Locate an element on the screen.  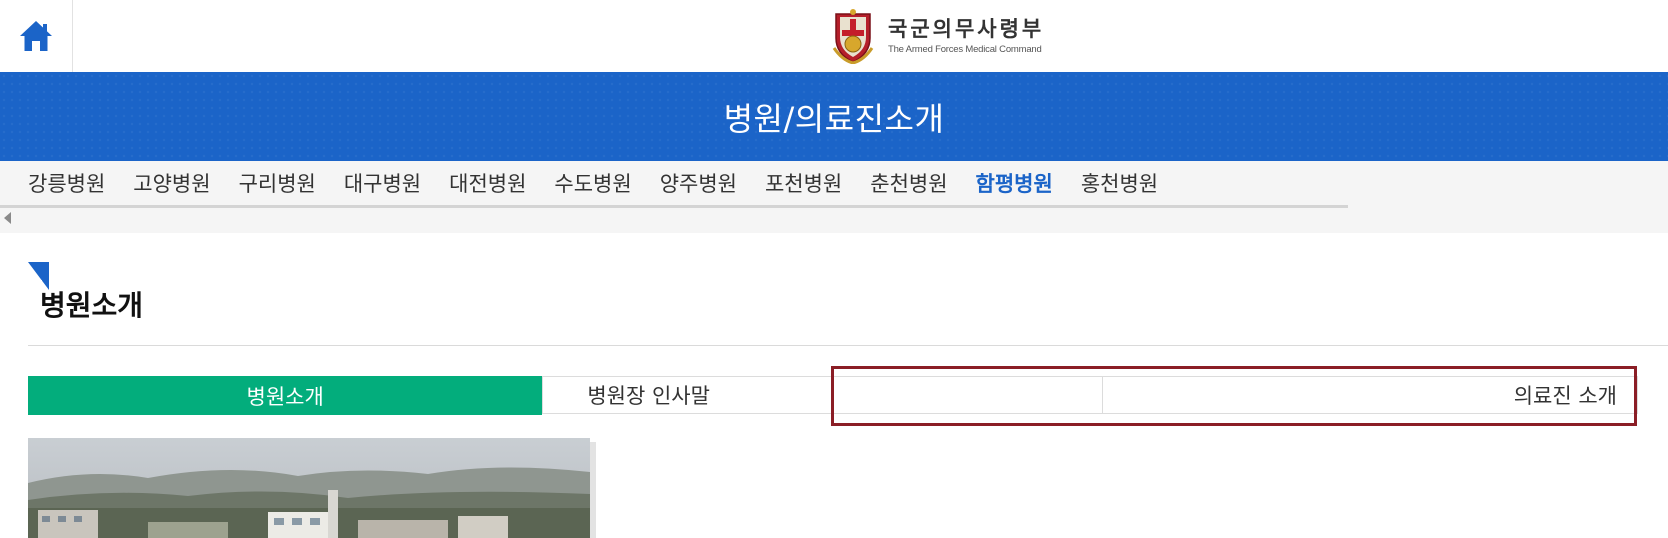
tab-hongcheon-hospital: 홍천병원 is located at coordinates (1119, 183).